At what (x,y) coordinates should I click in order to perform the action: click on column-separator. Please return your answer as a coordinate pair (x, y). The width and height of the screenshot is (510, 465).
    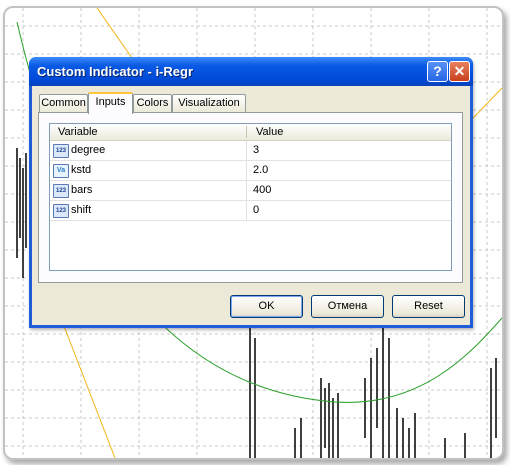
    Looking at the image, I should click on (246, 132).